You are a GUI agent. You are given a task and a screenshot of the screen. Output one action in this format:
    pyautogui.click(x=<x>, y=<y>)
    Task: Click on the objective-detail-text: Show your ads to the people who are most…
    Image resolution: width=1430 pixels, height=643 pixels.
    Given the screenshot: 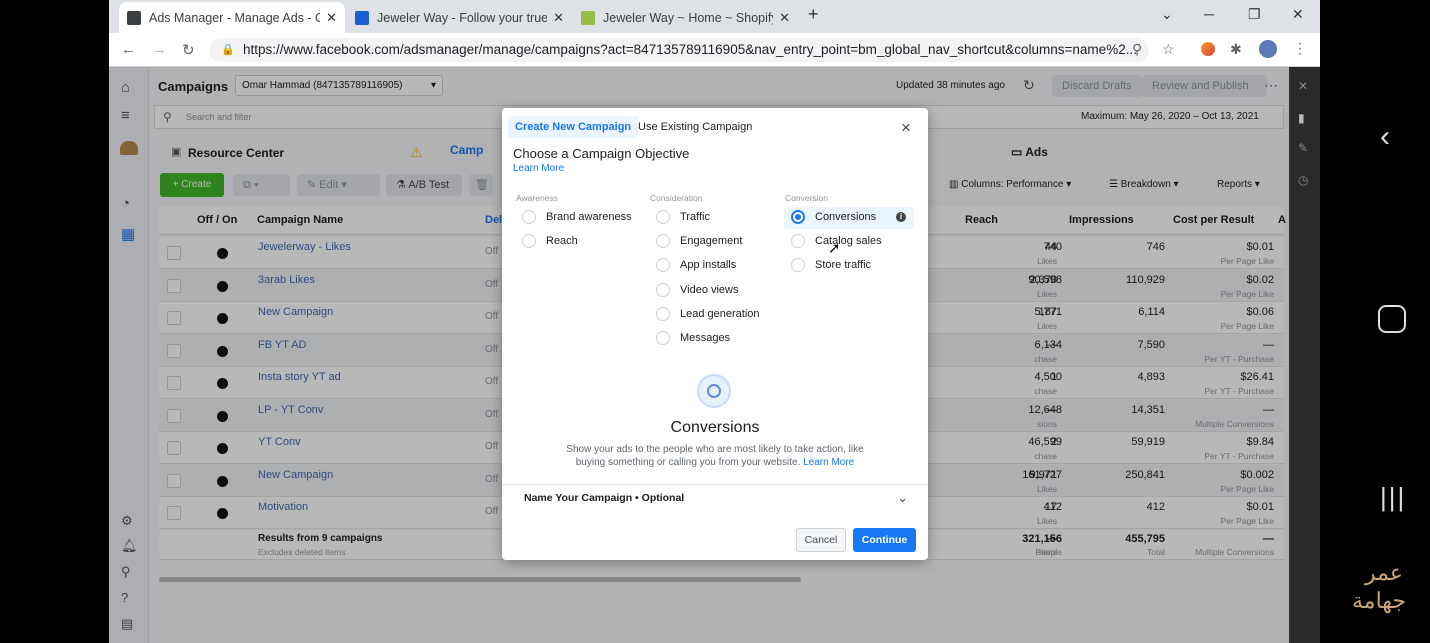 What is the action you would take?
    pyautogui.click(x=715, y=456)
    